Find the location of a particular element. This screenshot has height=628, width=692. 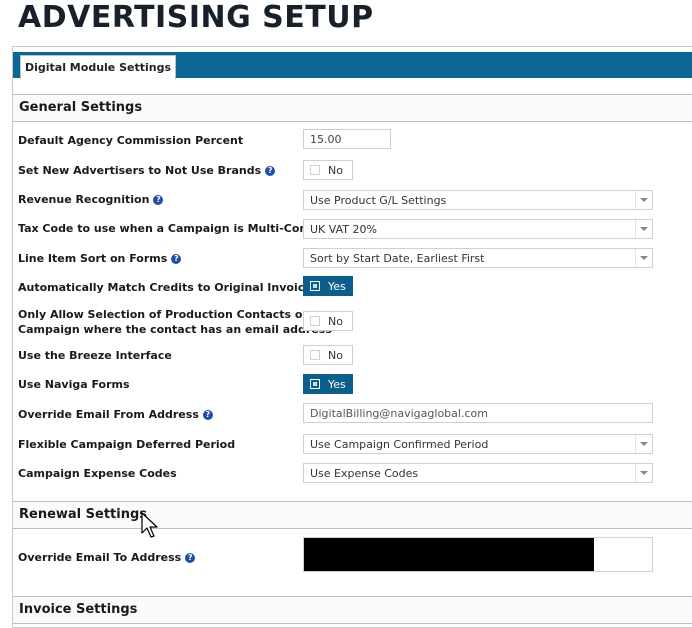

tax-code-select: UK VAT 20% is located at coordinates (478, 229).